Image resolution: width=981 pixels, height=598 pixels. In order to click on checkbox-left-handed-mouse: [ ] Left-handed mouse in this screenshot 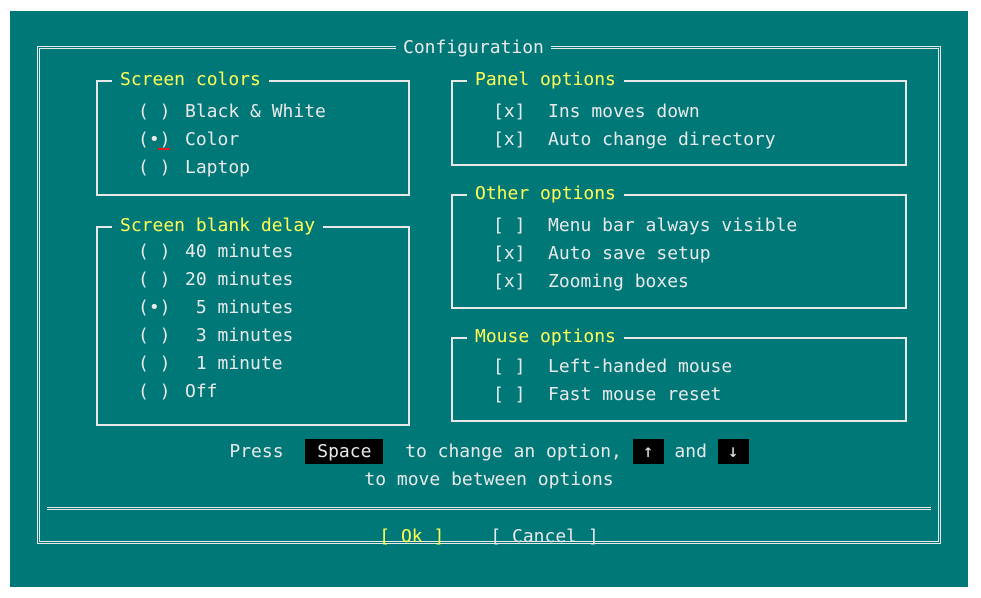, I will do `click(679, 367)`.